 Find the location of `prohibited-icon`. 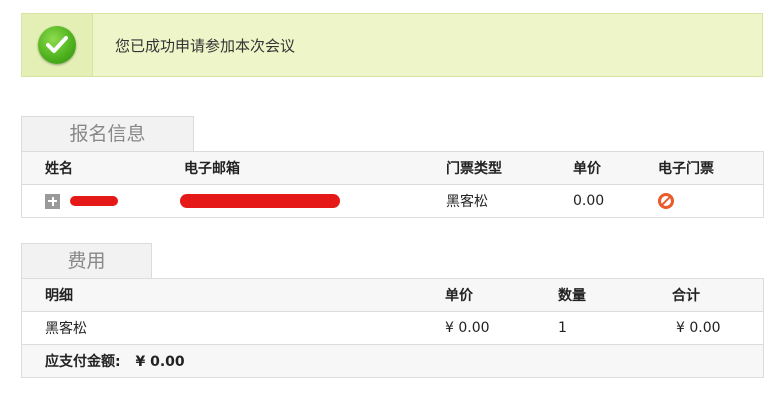

prohibited-icon is located at coordinates (666, 201).